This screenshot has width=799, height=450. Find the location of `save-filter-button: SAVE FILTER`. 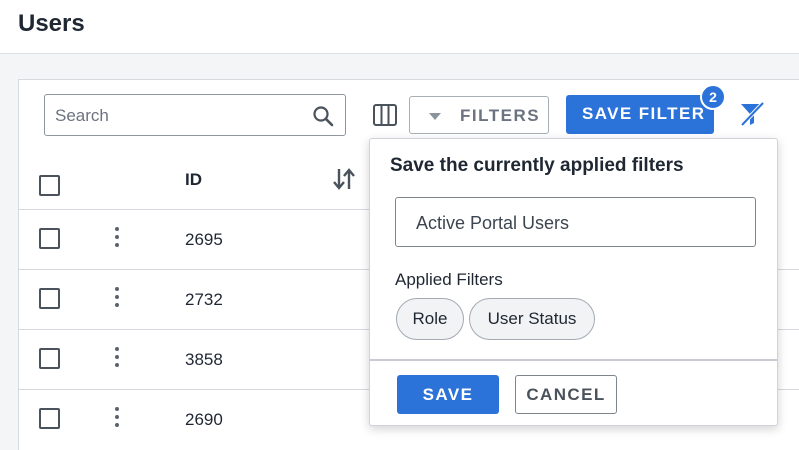

save-filter-button: SAVE FILTER is located at coordinates (640, 114).